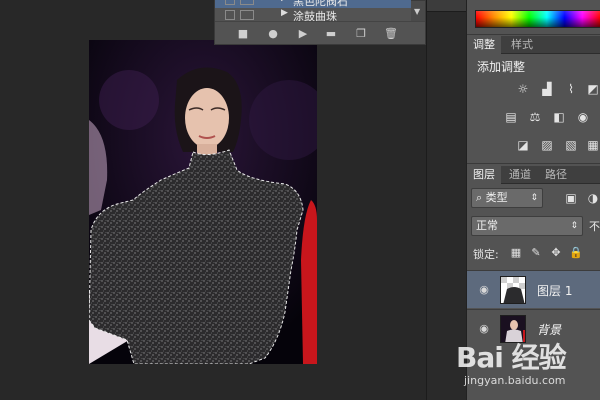 The image size is (600, 400). I want to click on hue-saturation-icon: ▤, so click(511, 117).